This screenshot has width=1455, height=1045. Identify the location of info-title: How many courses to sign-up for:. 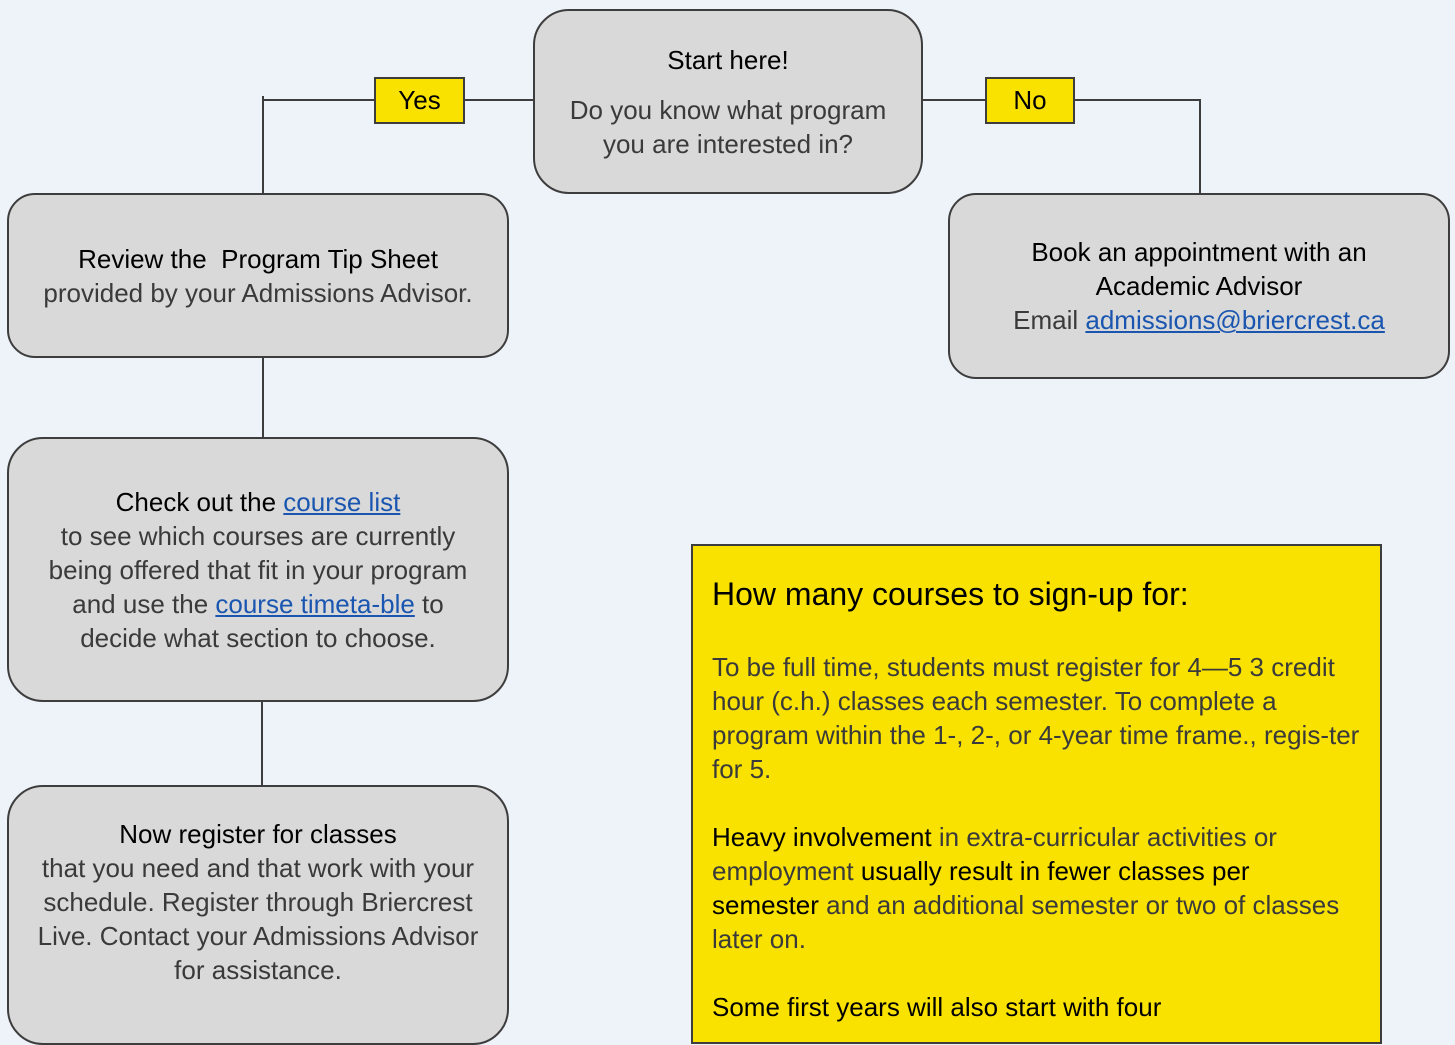
(950, 594).